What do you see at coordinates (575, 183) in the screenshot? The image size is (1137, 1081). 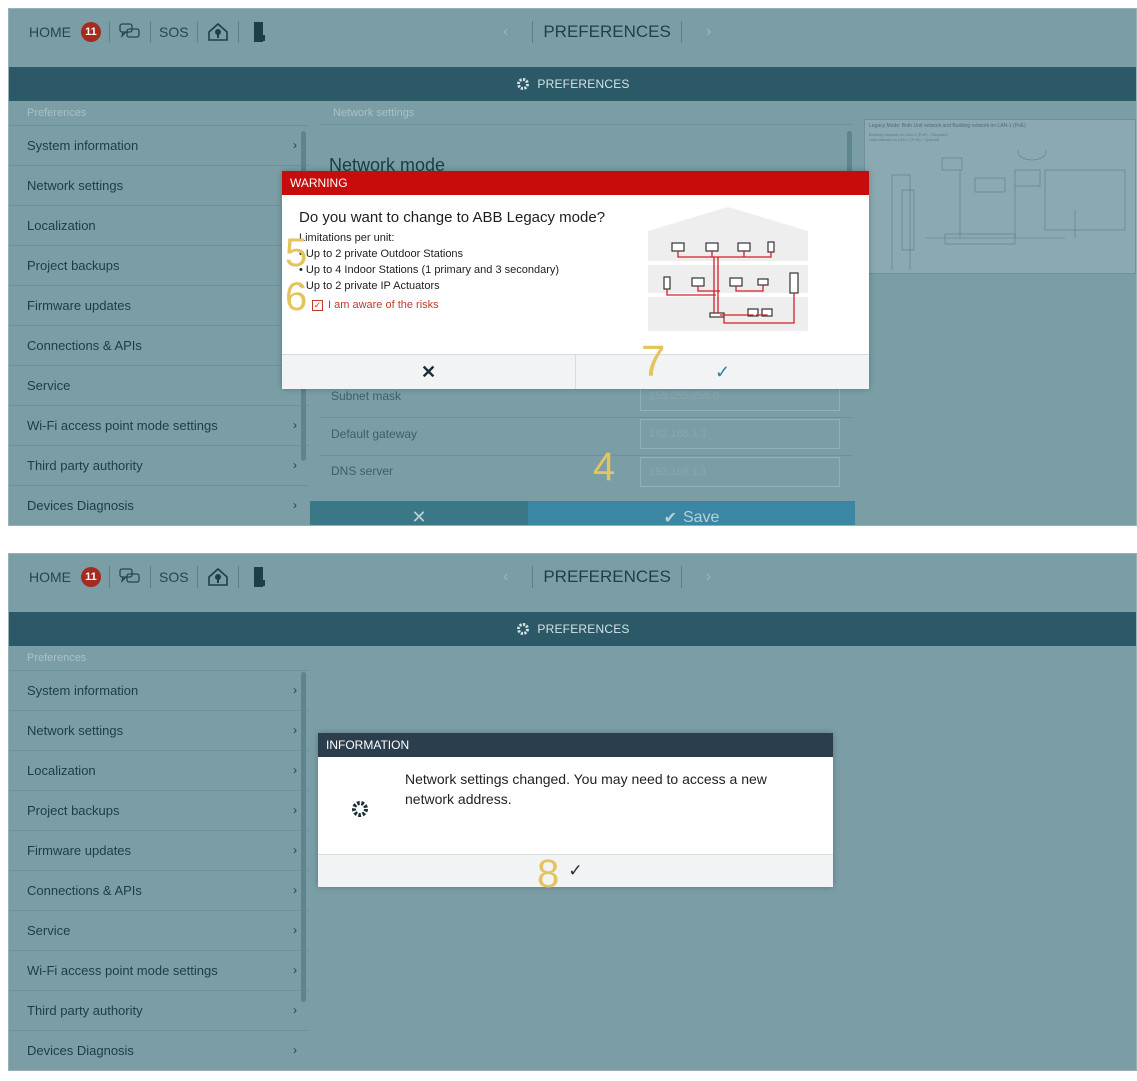 I see `warning-header: WARNING` at bounding box center [575, 183].